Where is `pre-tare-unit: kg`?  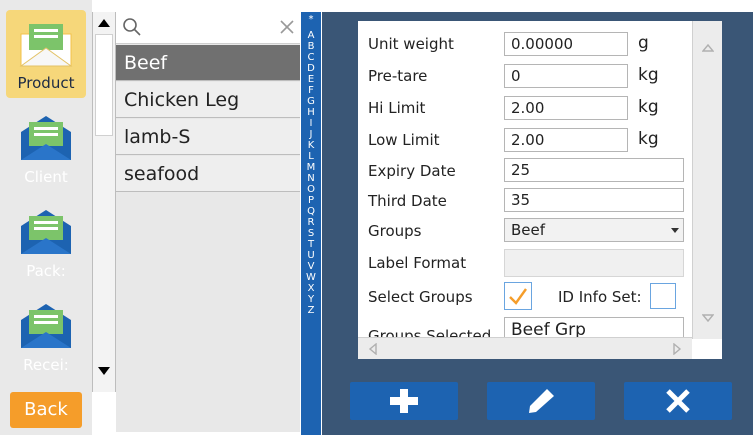
pre-tare-unit: kg is located at coordinates (648, 75).